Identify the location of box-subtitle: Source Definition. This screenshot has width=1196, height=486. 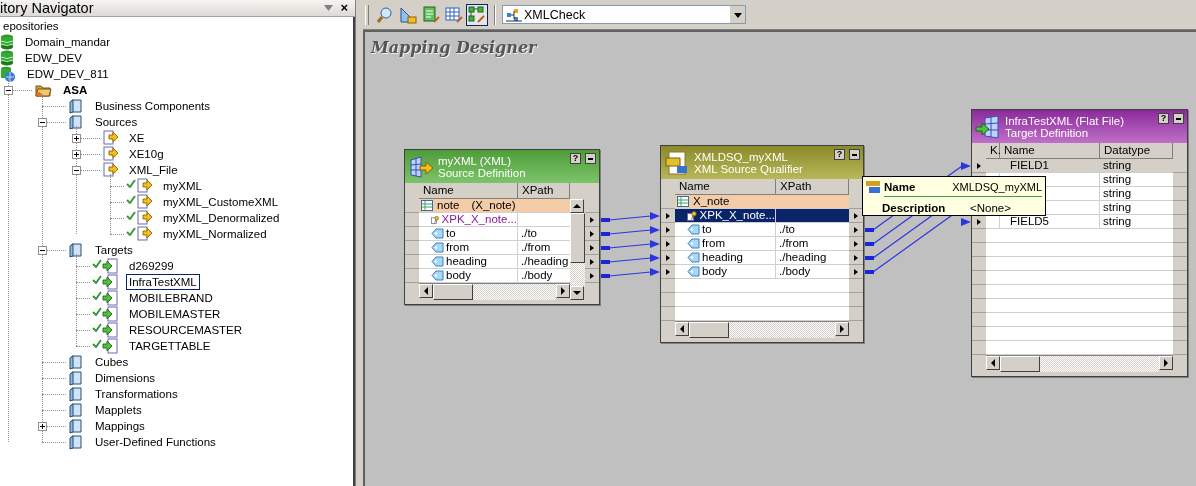
(482, 172).